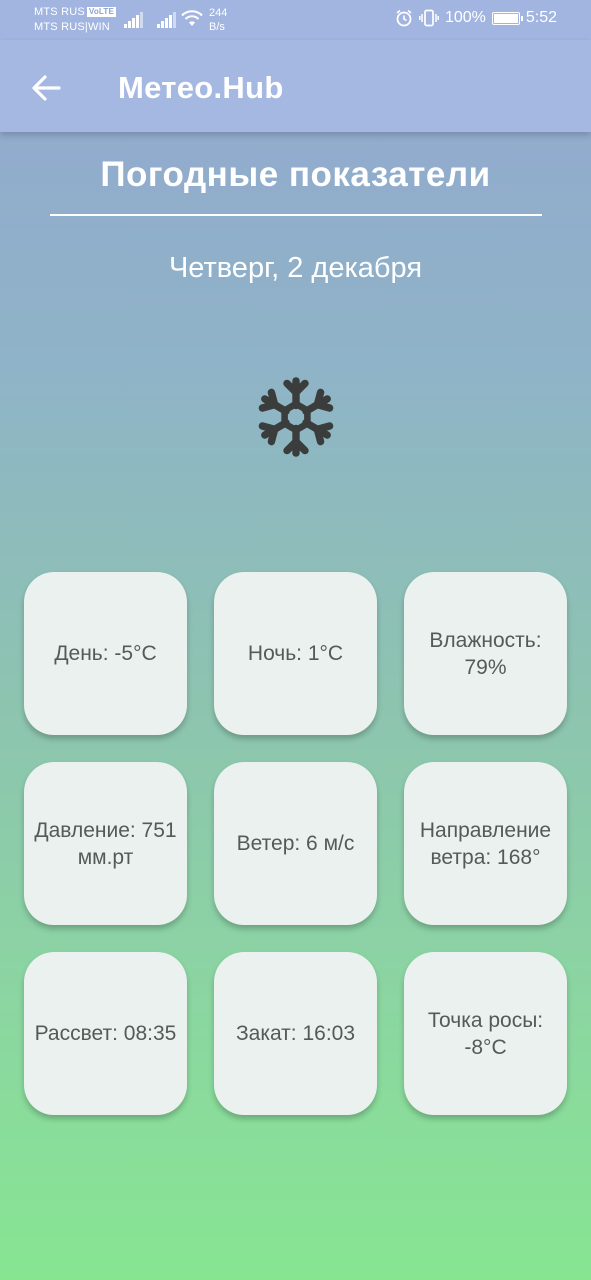  What do you see at coordinates (485, 1033) in the screenshot?
I see `tile-dew-point: Точка росы: -8°C` at bounding box center [485, 1033].